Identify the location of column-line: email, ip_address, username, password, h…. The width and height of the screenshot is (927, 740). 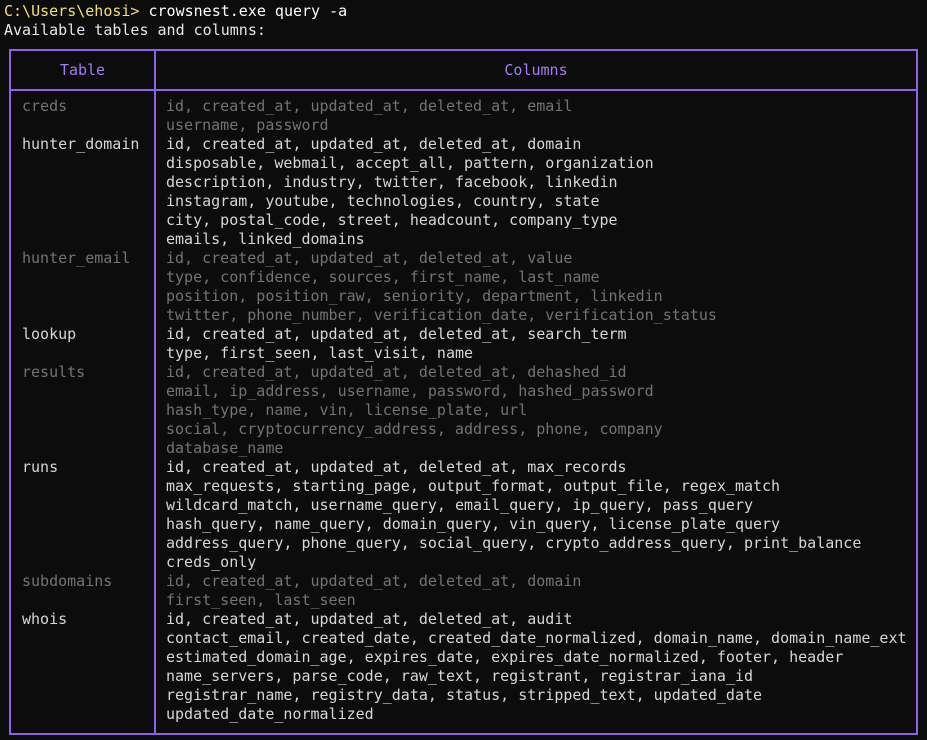
(410, 391).